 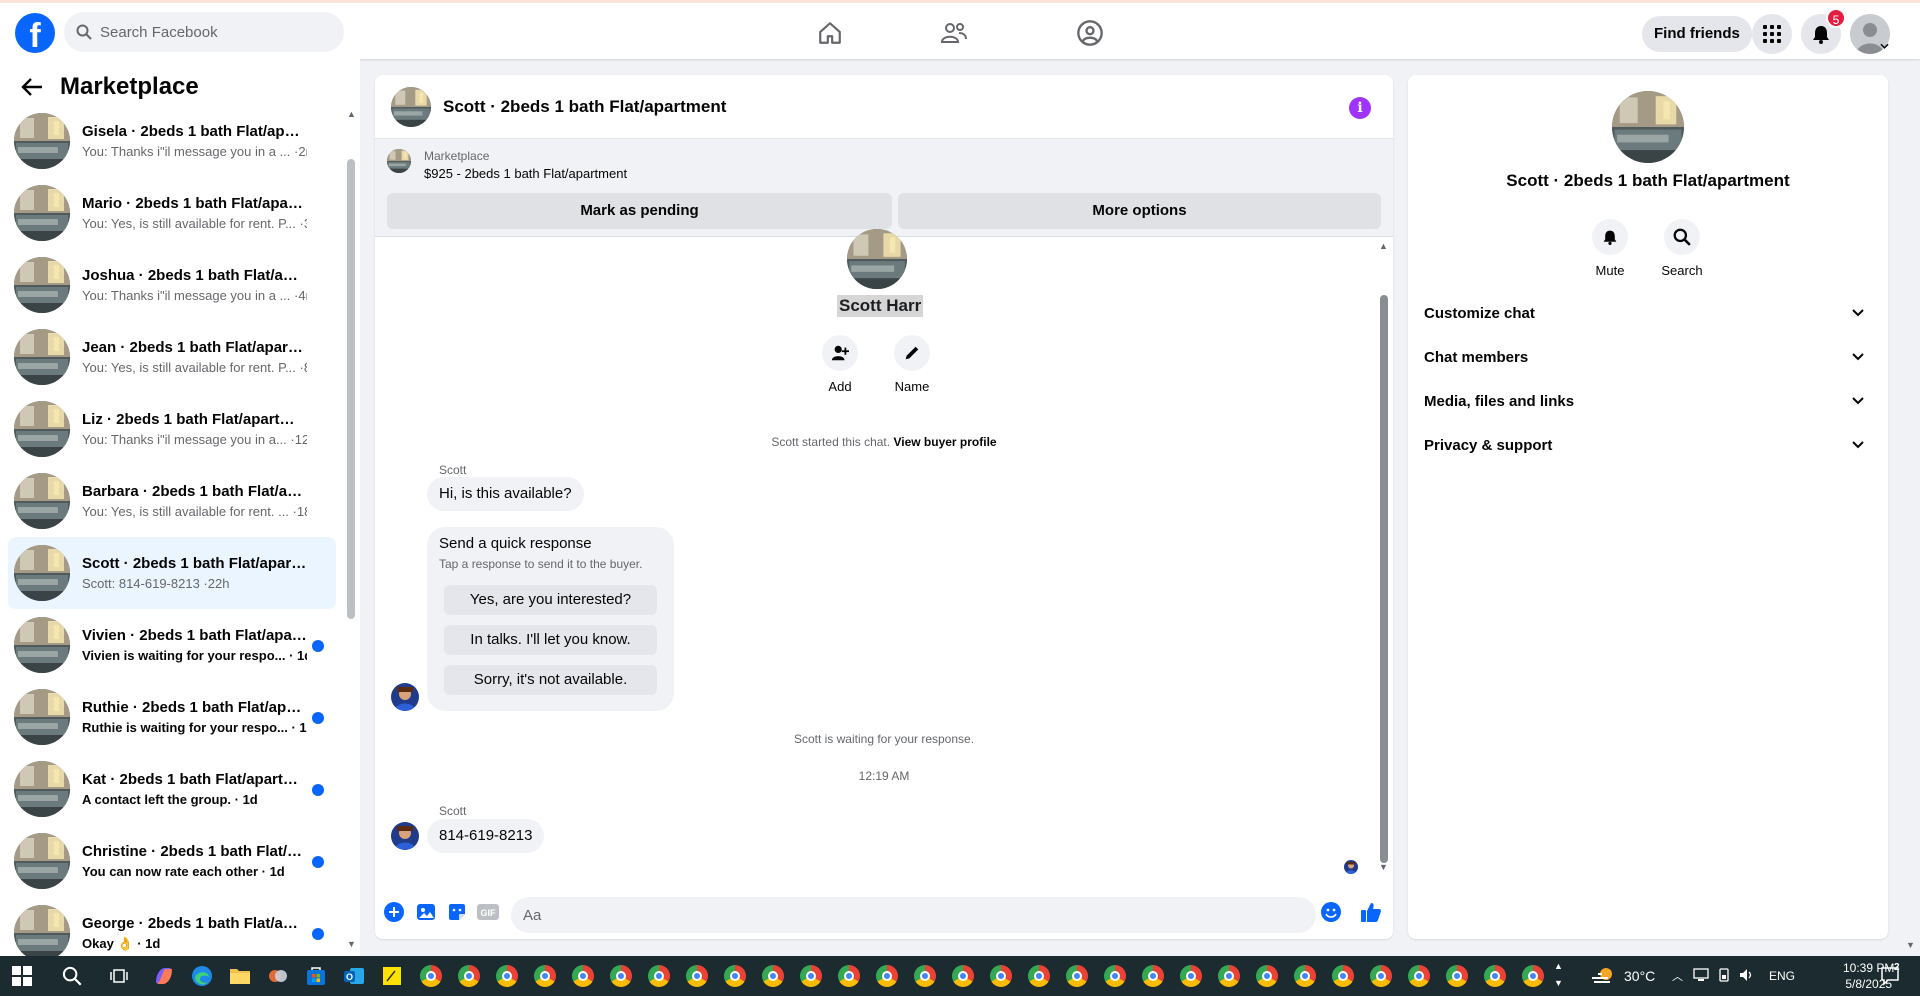 What do you see at coordinates (639, 211) in the screenshot?
I see `mark-as-pending-button: Mark as pending` at bounding box center [639, 211].